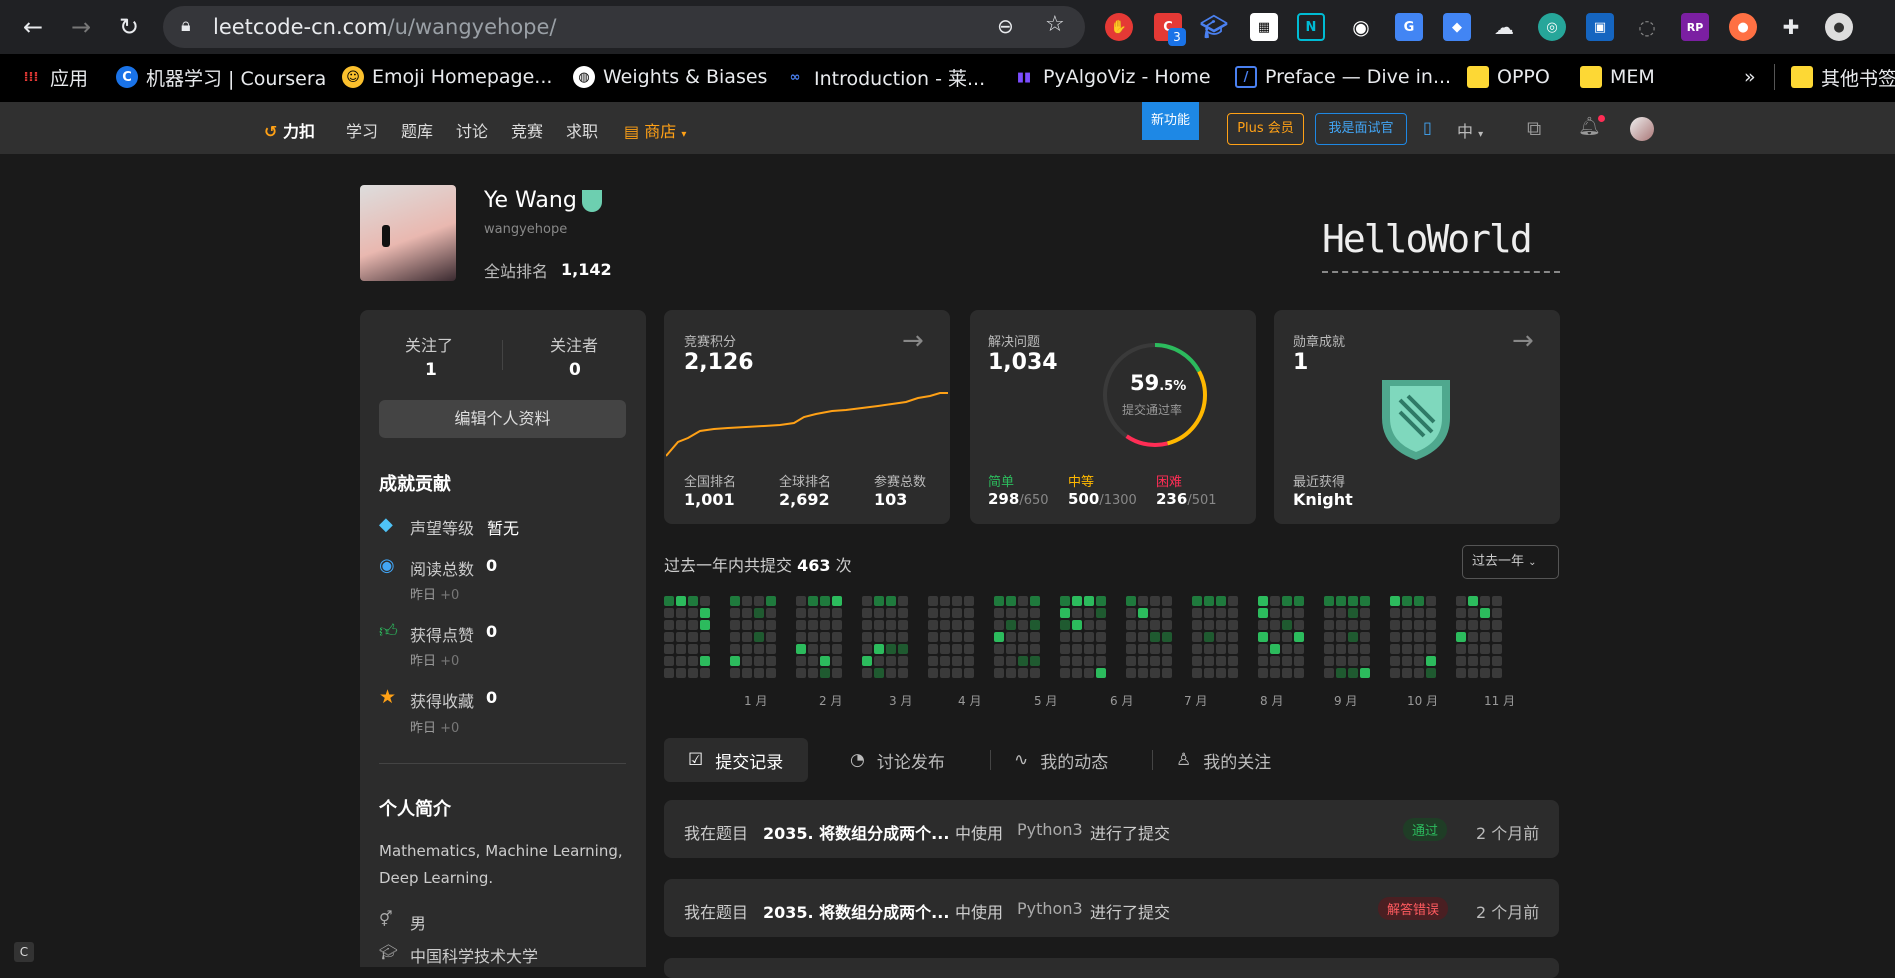 The height and width of the screenshot is (978, 1895). What do you see at coordinates (1005, 26) in the screenshot?
I see `zoom-icon: ⊖` at bounding box center [1005, 26].